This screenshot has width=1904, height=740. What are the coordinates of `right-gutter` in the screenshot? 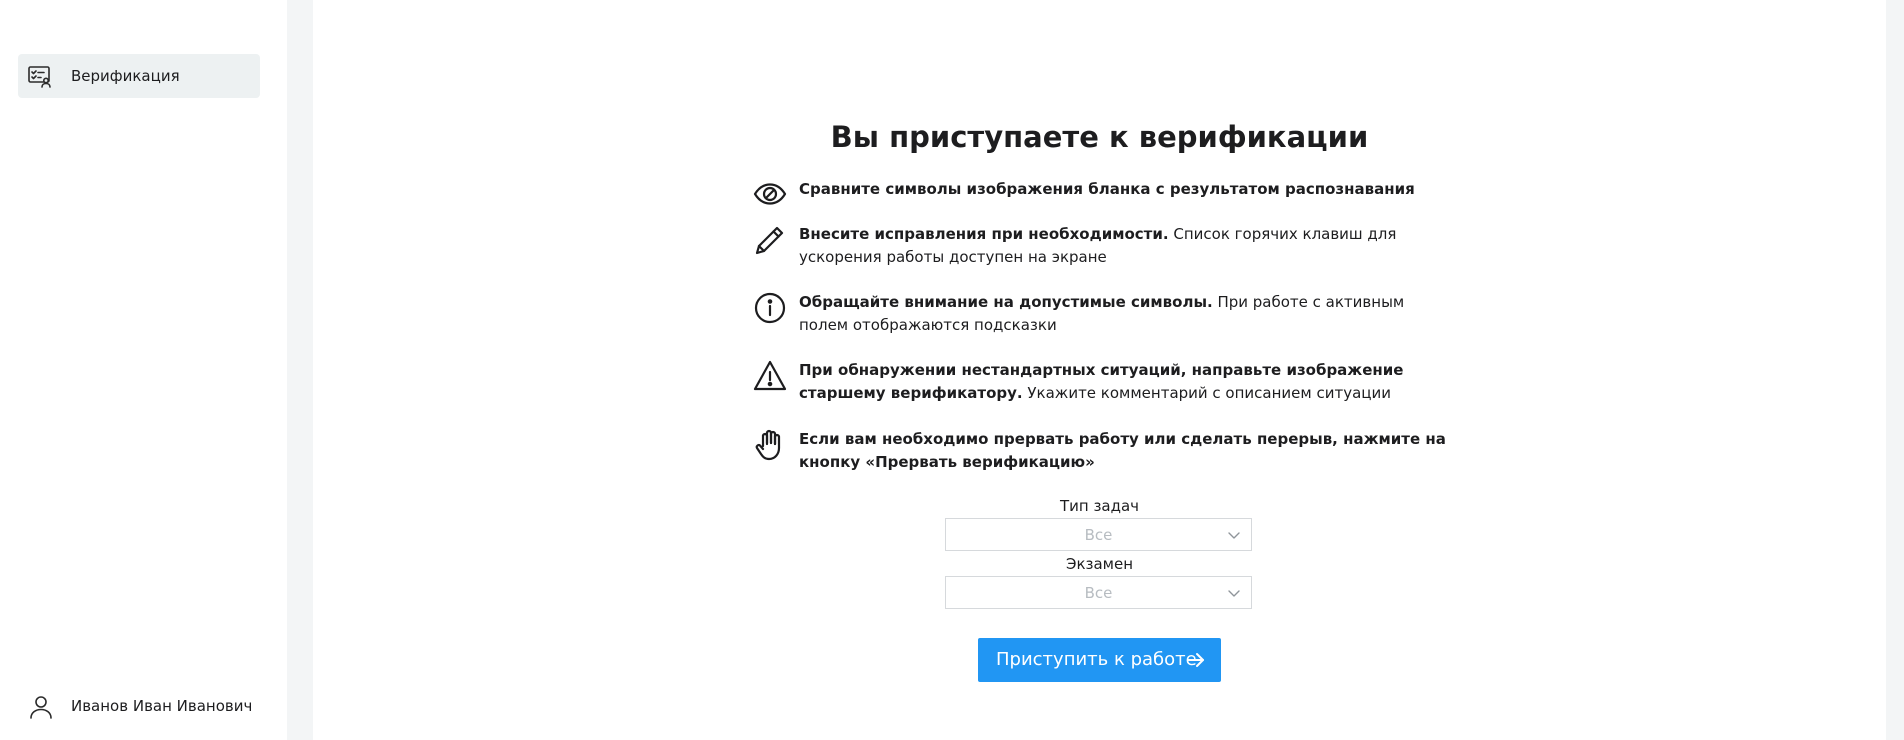 It's located at (1895, 370).